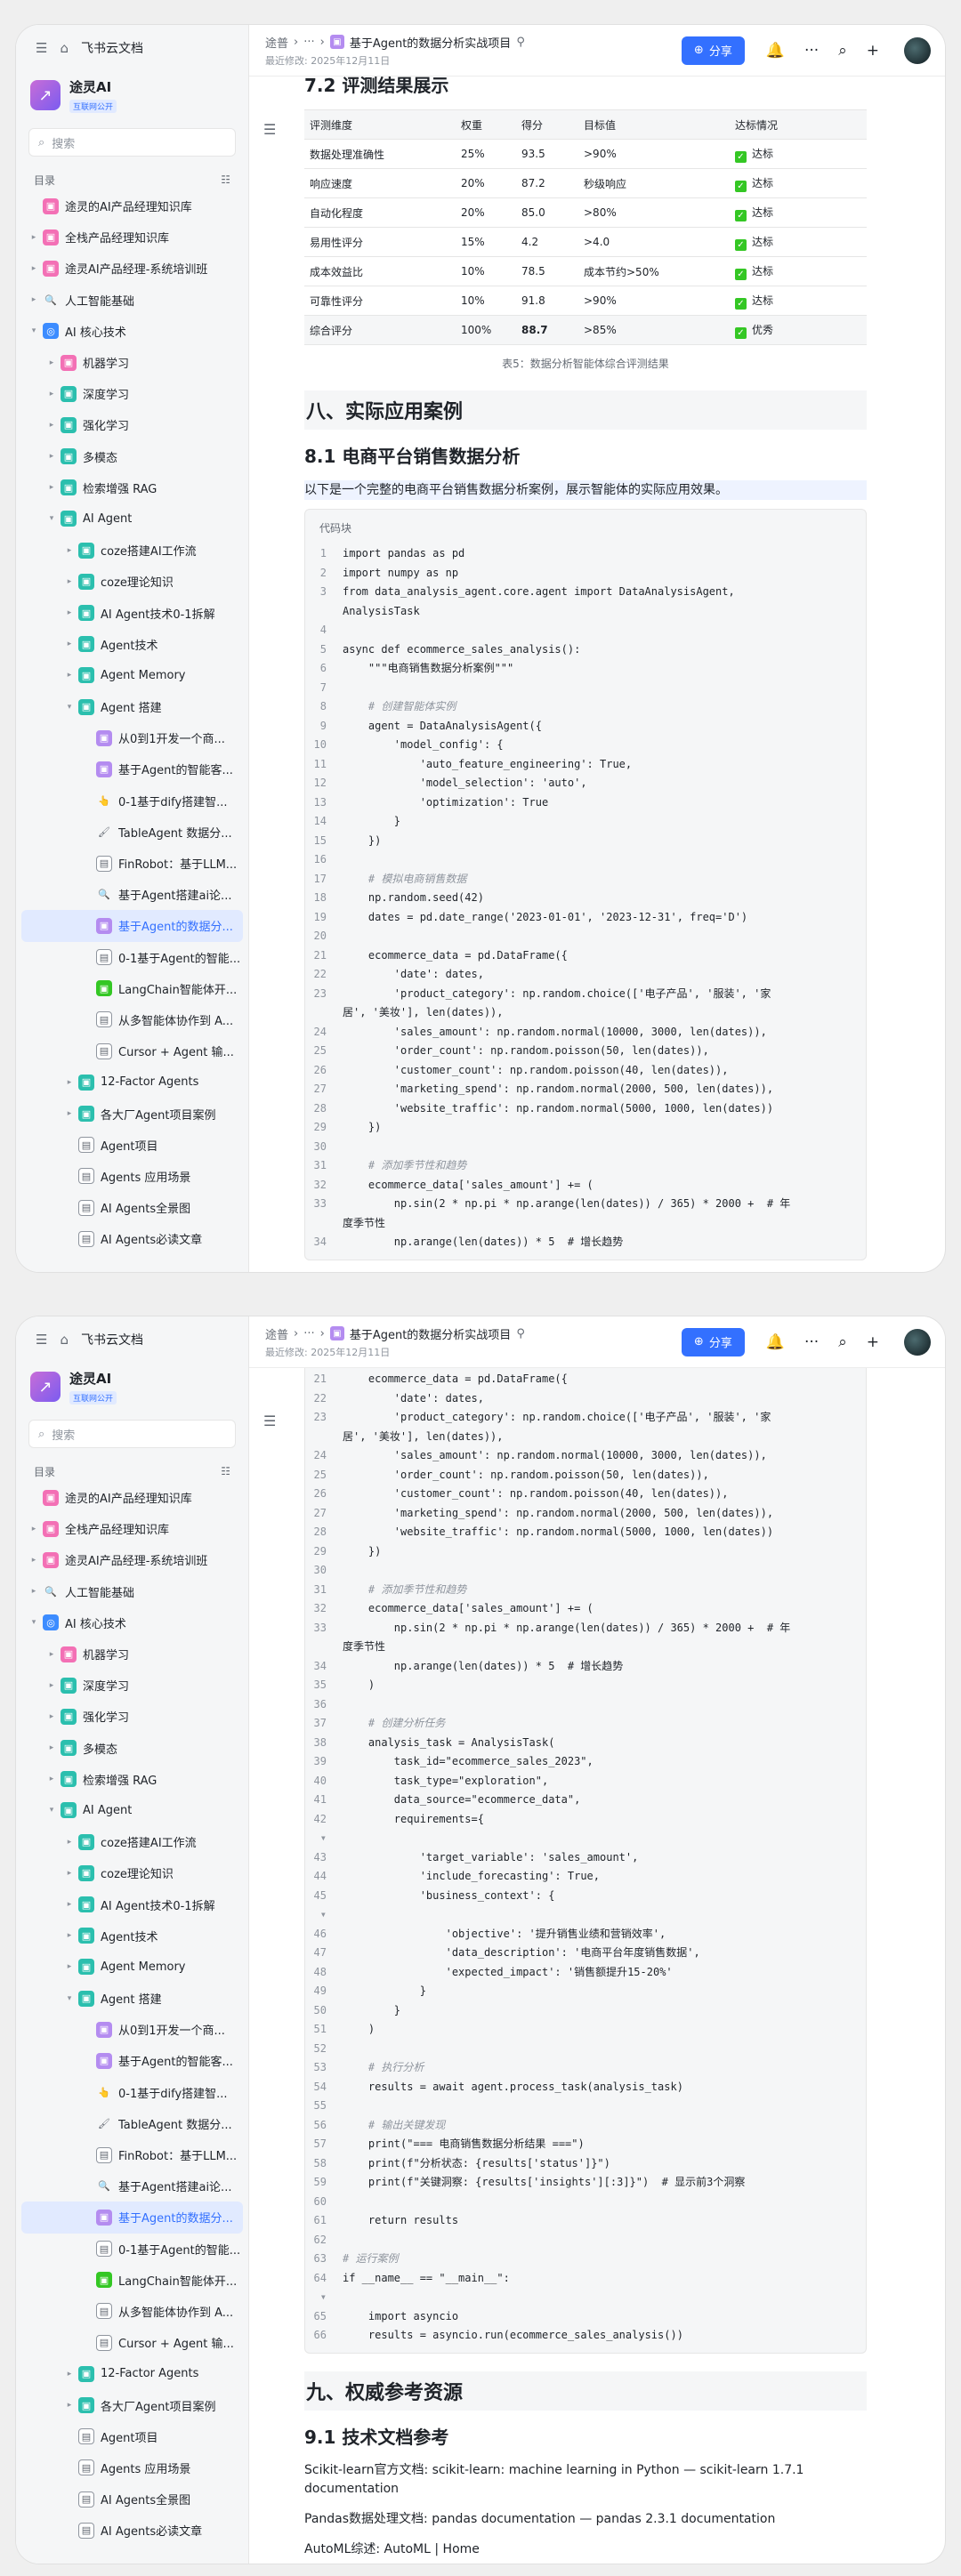 The image size is (961, 2576). Describe the element at coordinates (132, 1176) in the screenshot. I see `sidebar-item: ▤ Agents 应用场景` at that location.